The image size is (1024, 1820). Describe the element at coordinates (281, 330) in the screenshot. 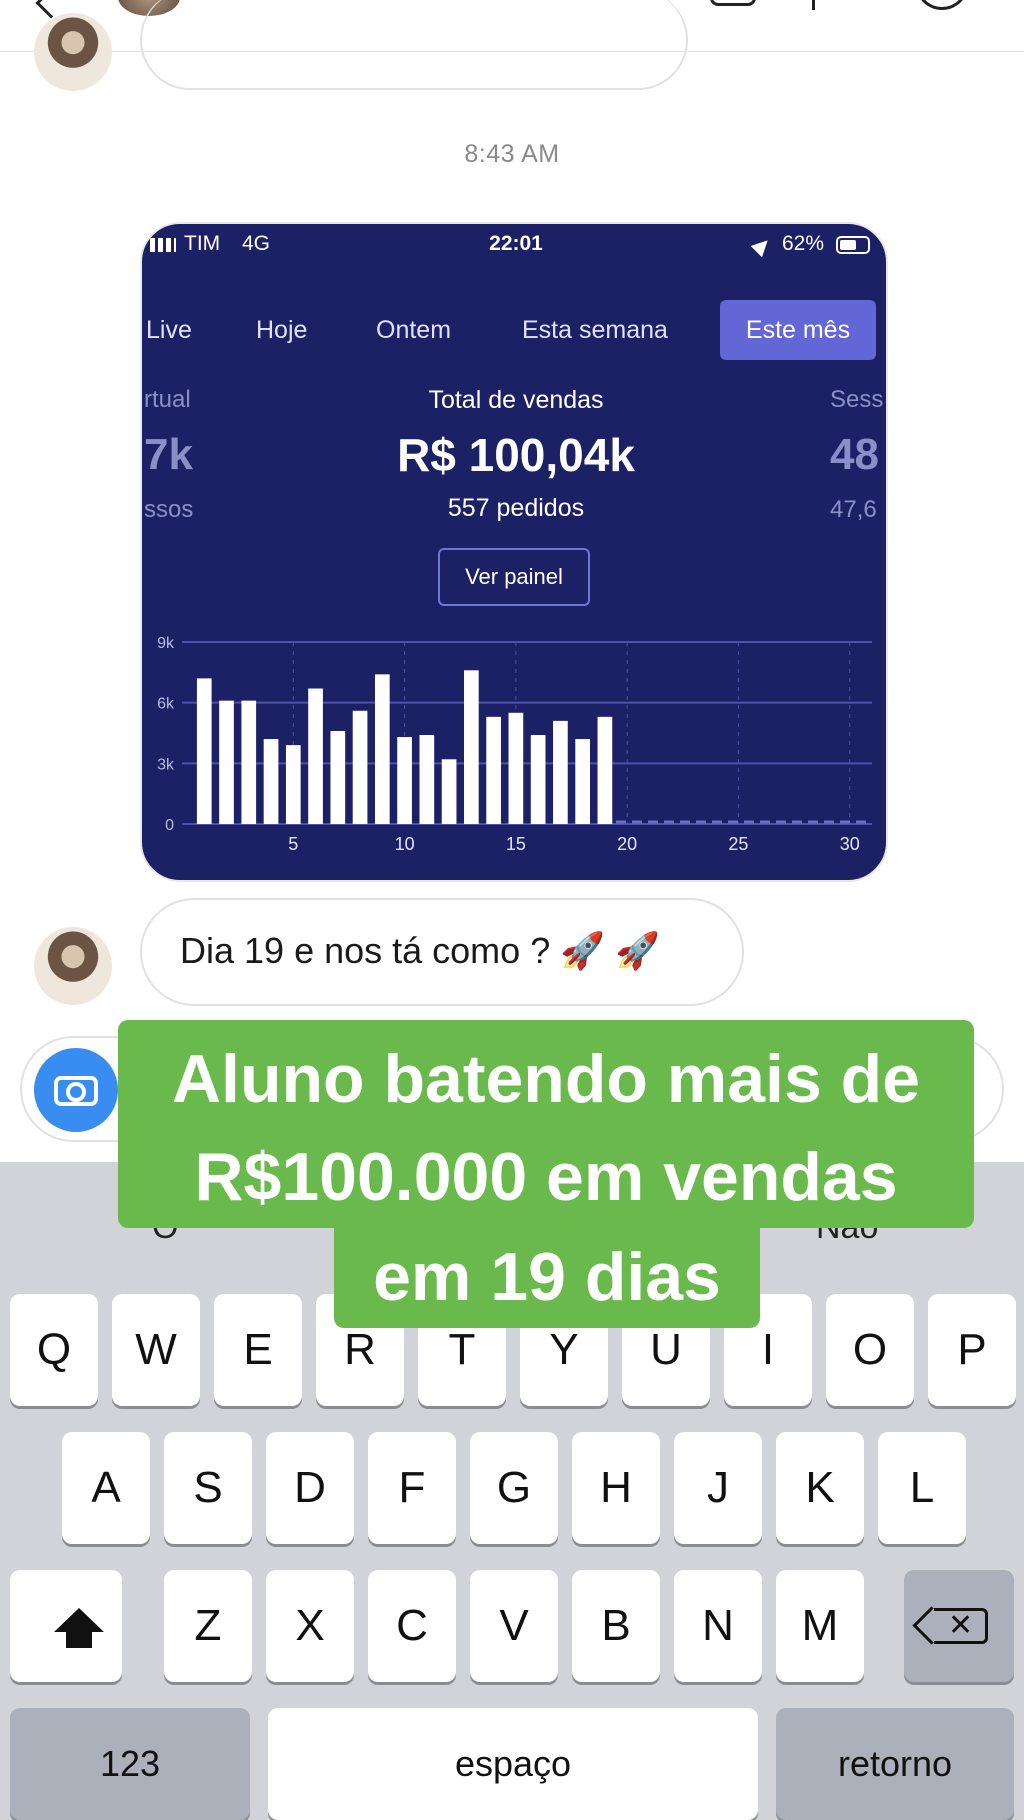

I see `tab-hoje: Hoje` at that location.